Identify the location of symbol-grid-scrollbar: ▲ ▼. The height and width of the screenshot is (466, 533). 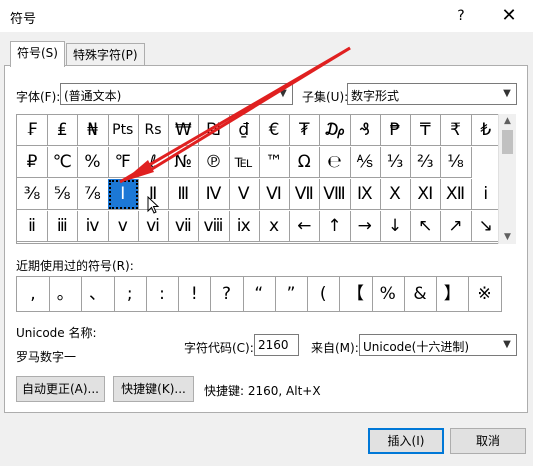
(507, 179).